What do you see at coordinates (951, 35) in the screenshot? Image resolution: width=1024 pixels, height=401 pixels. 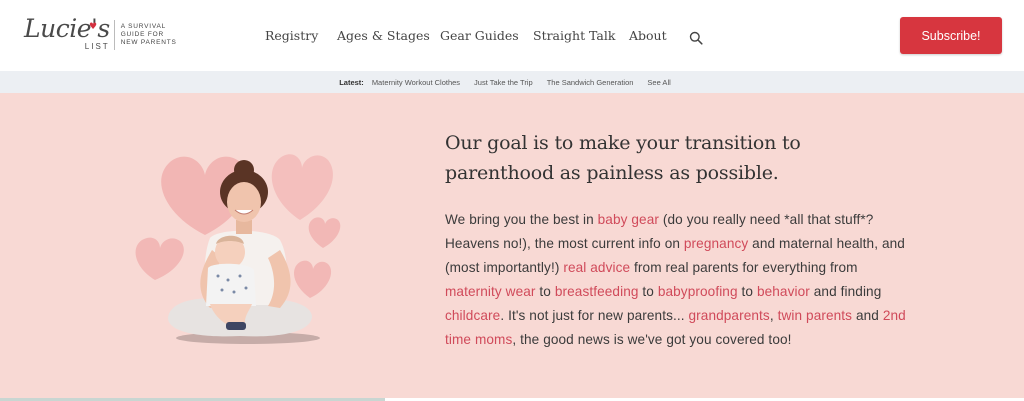 I see `subscribe-button: Subscribe!` at bounding box center [951, 35].